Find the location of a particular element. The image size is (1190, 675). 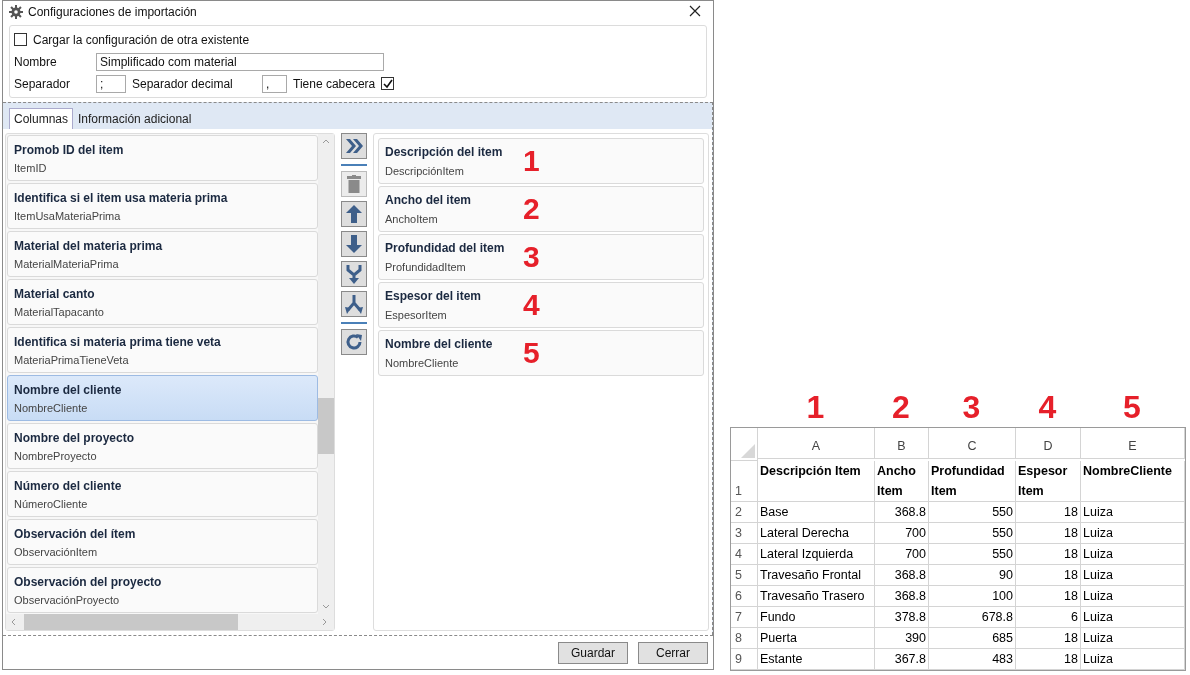

column-item: Profundidad del item ProfundidadItem 3 is located at coordinates (541, 257).